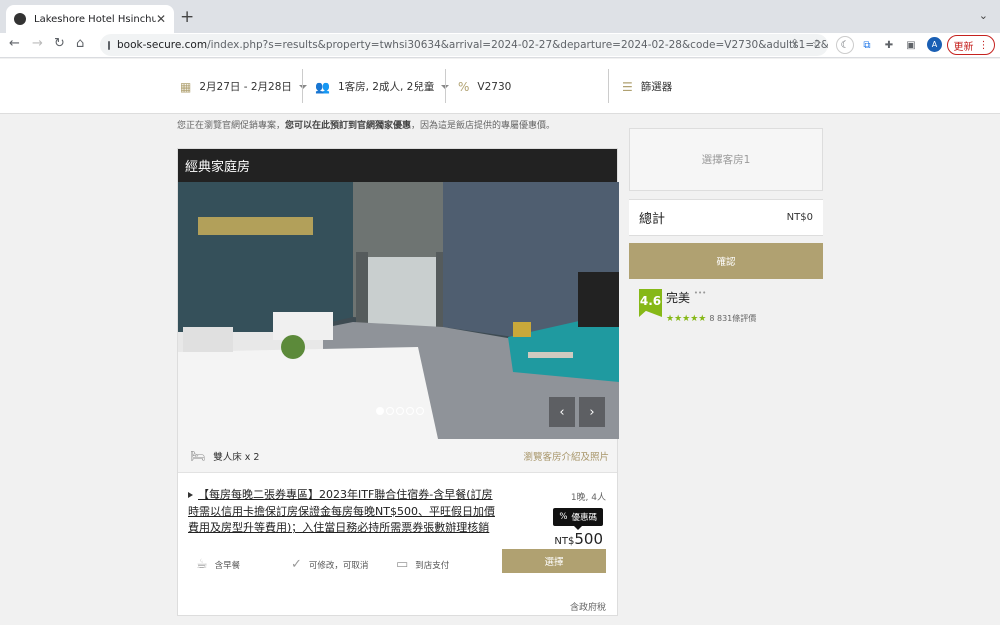 This screenshot has height=625, width=1000. What do you see at coordinates (397, 456) in the screenshot?
I see `bed-info-row: 🛏 雙人床 x 2 瀏覽客房介紹及照片` at bounding box center [397, 456].